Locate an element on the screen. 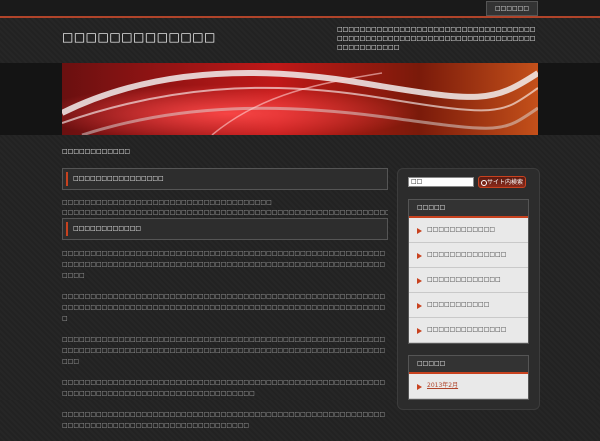 This screenshot has height=441, width=600. archive-item: 2013年2月 is located at coordinates (468, 386).